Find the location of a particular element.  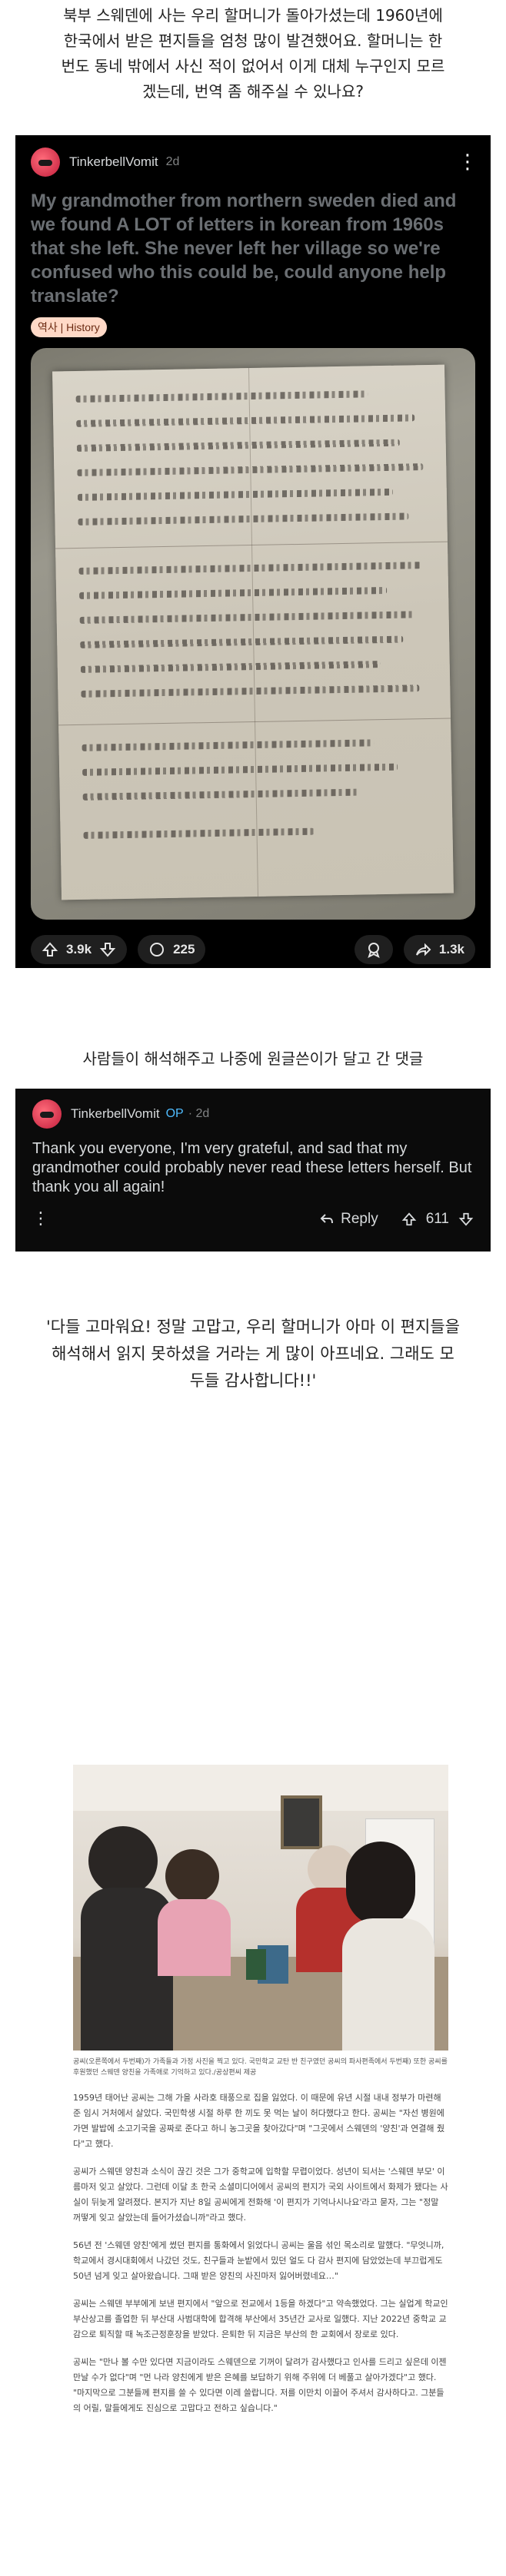

comments-button: 225 is located at coordinates (172, 949).